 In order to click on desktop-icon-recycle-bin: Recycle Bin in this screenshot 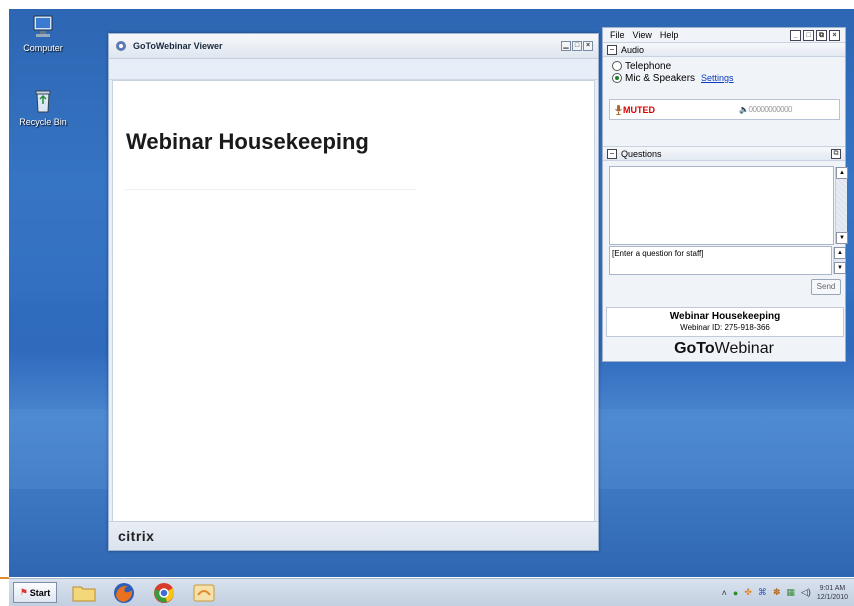, I will do `click(43, 107)`.